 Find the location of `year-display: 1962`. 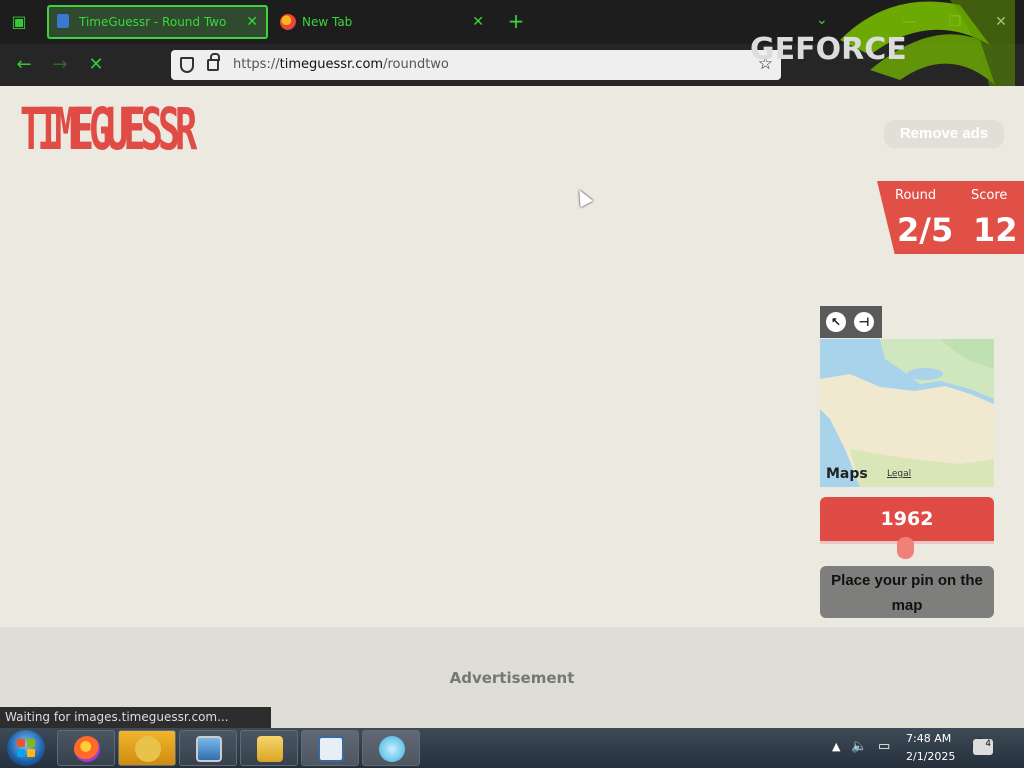

year-display: 1962 is located at coordinates (907, 519).